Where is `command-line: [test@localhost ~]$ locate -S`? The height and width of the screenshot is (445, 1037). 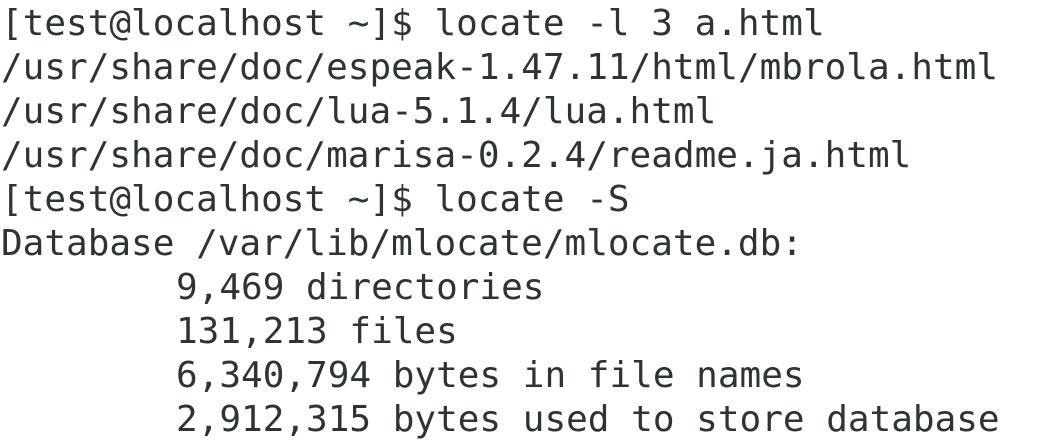 command-line: [test@localhost ~]$ locate -S is located at coordinates (519, 200).